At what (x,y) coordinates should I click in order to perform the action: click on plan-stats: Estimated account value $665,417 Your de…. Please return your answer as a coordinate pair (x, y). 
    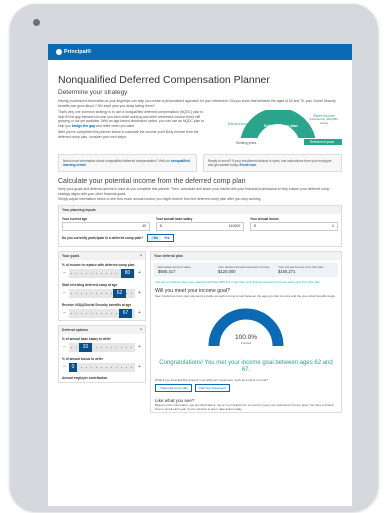
    Looking at the image, I should click on (246, 269).